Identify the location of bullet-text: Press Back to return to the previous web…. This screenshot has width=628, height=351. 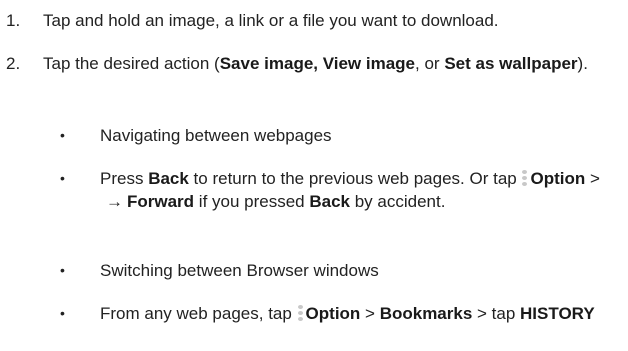
(357, 190).